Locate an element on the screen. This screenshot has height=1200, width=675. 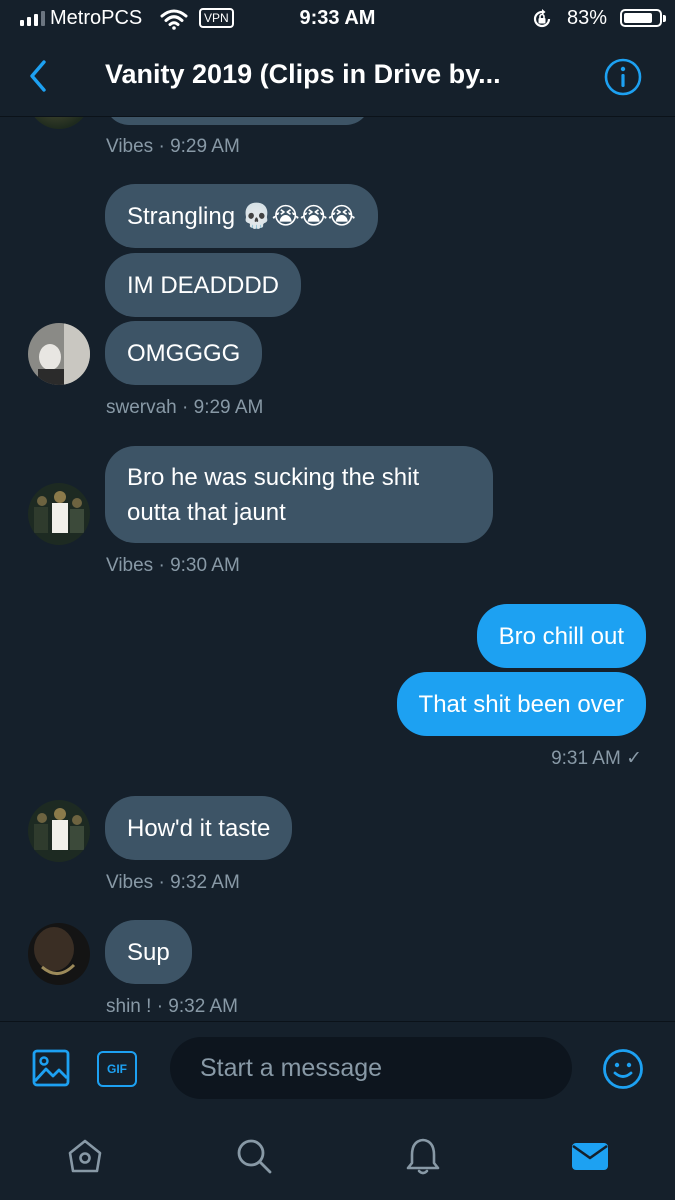
message-meta: Vibes · 9:29 AM is located at coordinates (173, 146).